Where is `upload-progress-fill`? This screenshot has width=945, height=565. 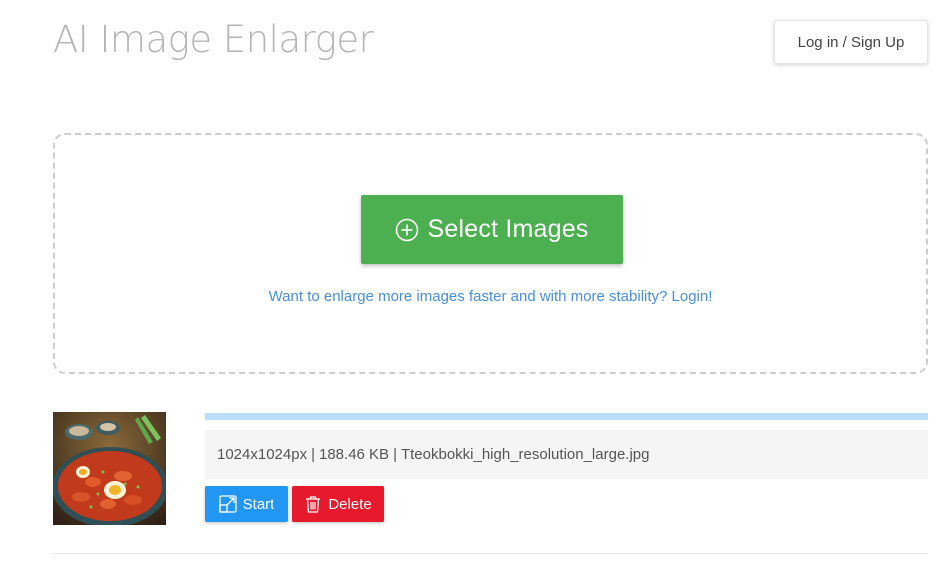 upload-progress-fill is located at coordinates (566, 416).